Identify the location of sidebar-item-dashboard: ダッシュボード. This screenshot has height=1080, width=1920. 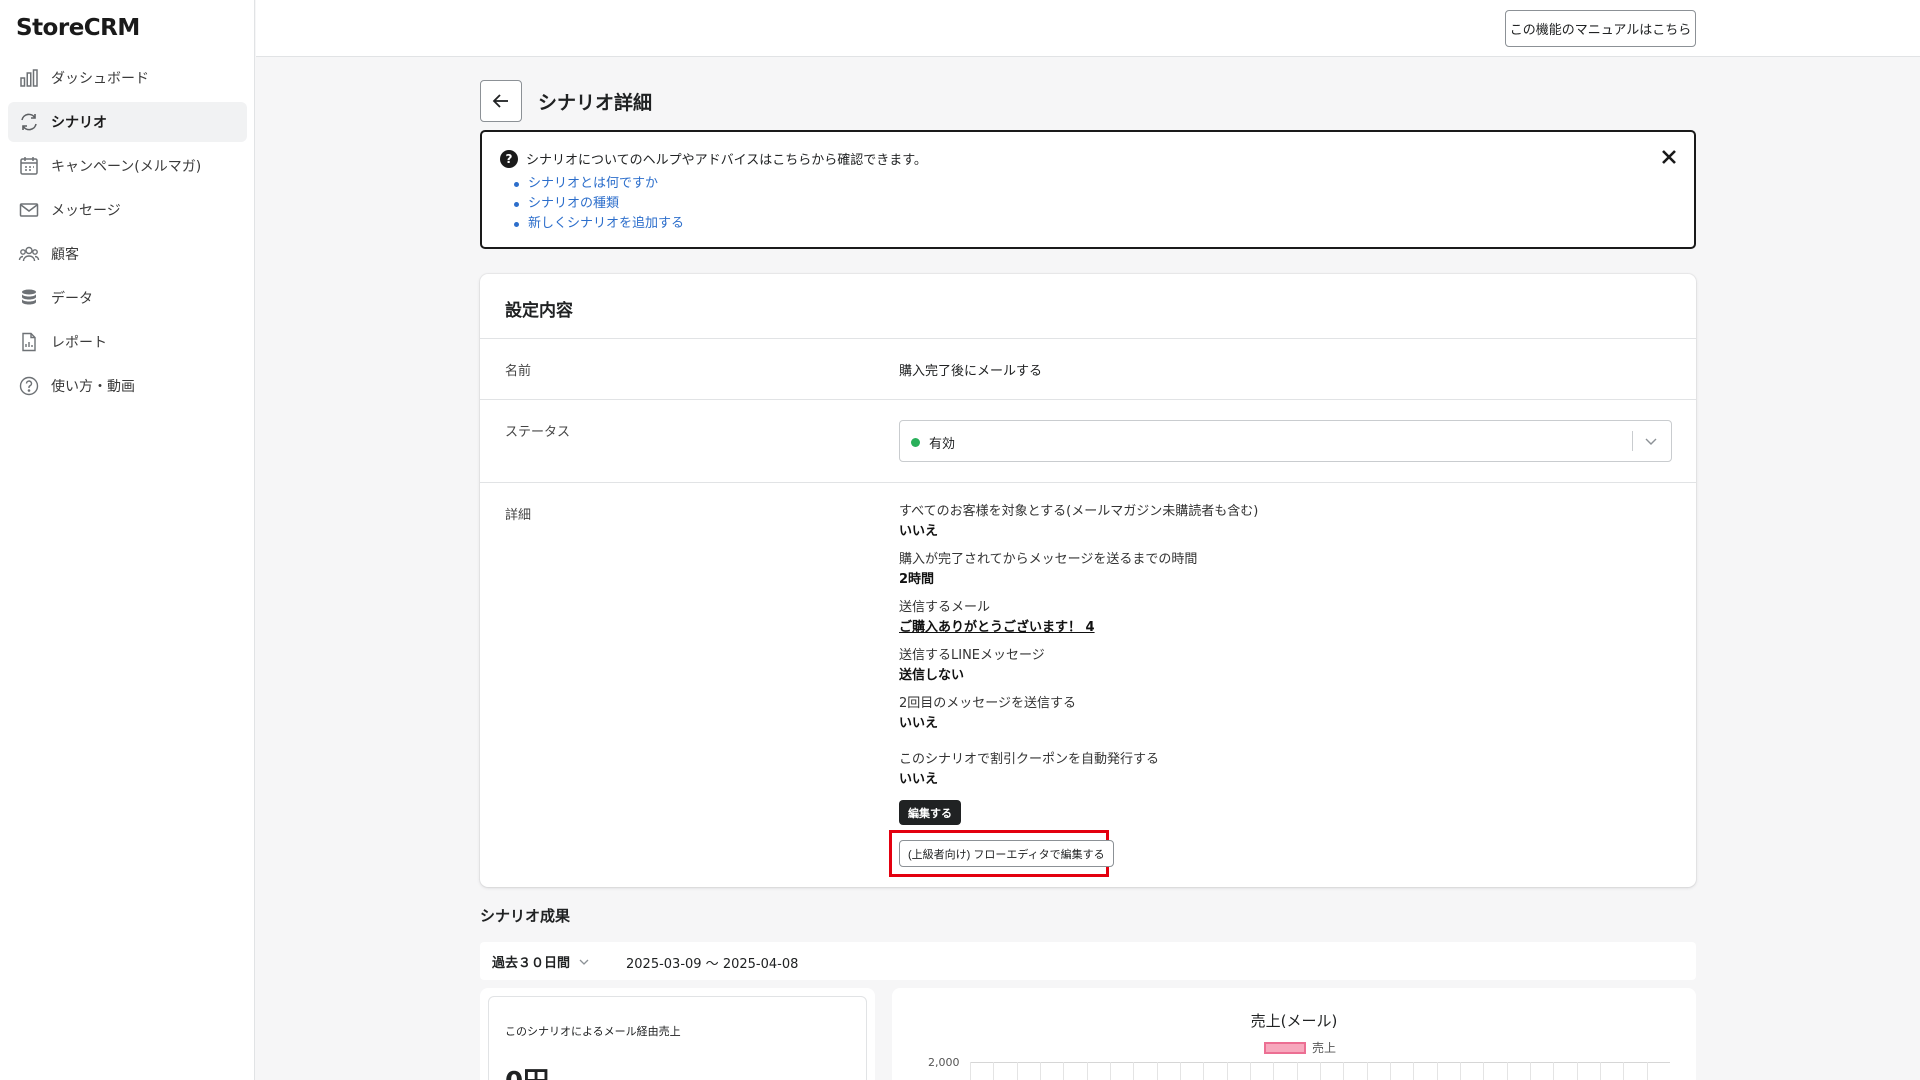
(127, 78).